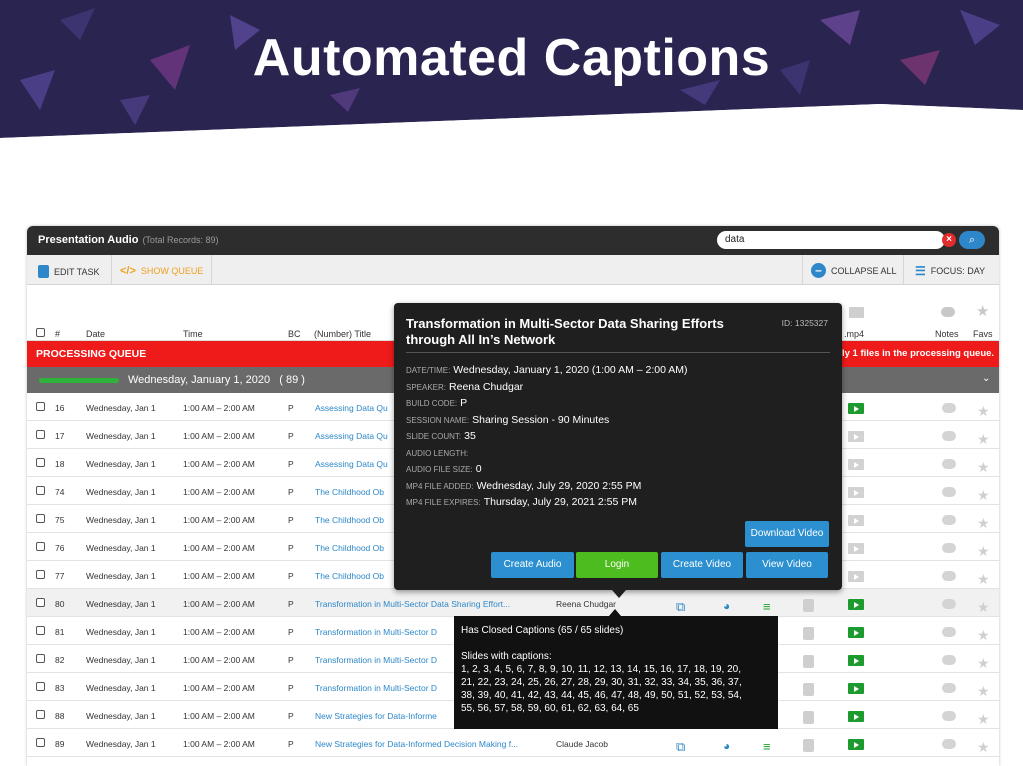 The height and width of the screenshot is (766, 1023). What do you see at coordinates (57, 334) in the screenshot?
I see `col-num: #` at bounding box center [57, 334].